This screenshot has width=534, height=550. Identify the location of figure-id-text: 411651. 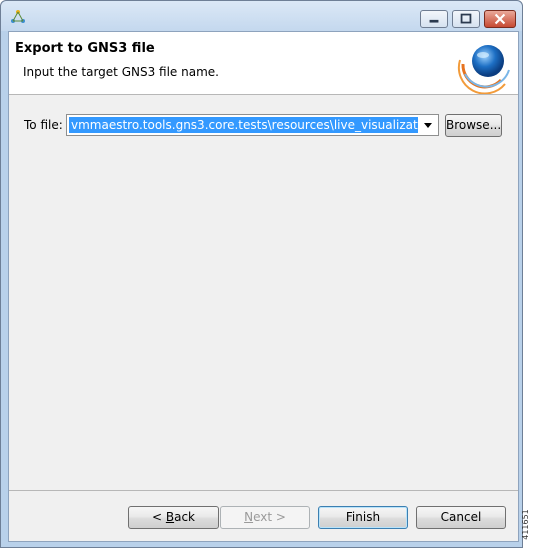
(525, 524).